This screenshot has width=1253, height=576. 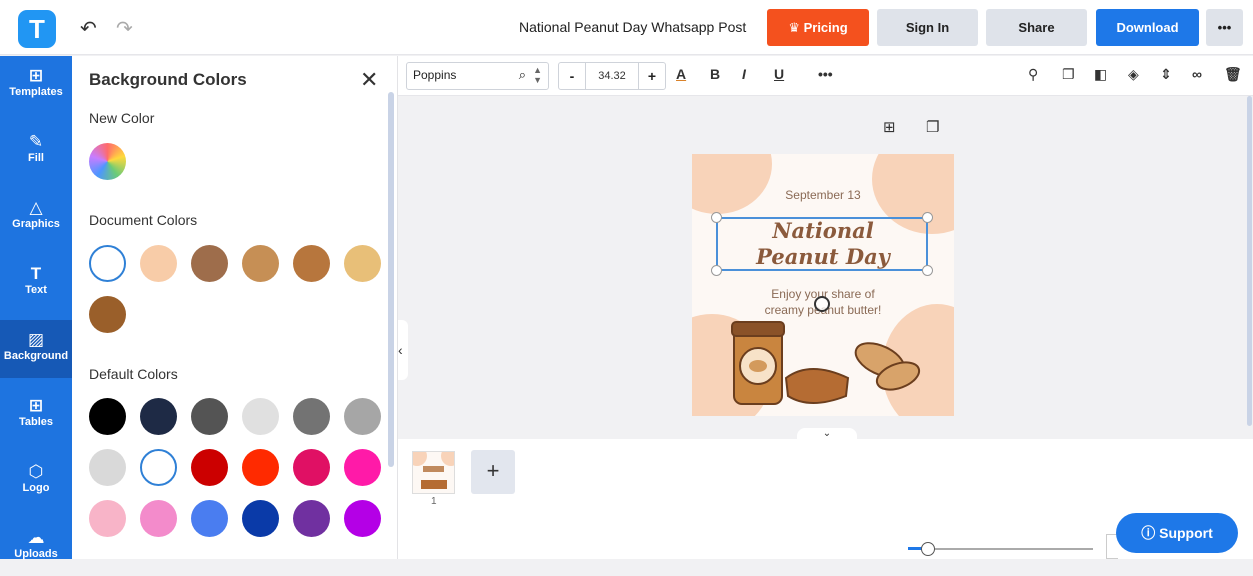 I want to click on upload-icon: ☁, so click(x=36, y=537).